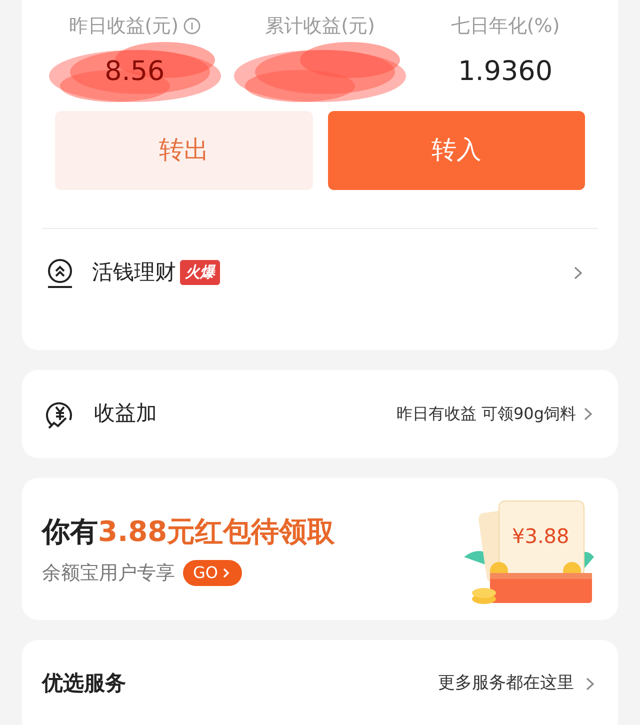  I want to click on stat-label: 昨日收益(元), so click(123, 26).